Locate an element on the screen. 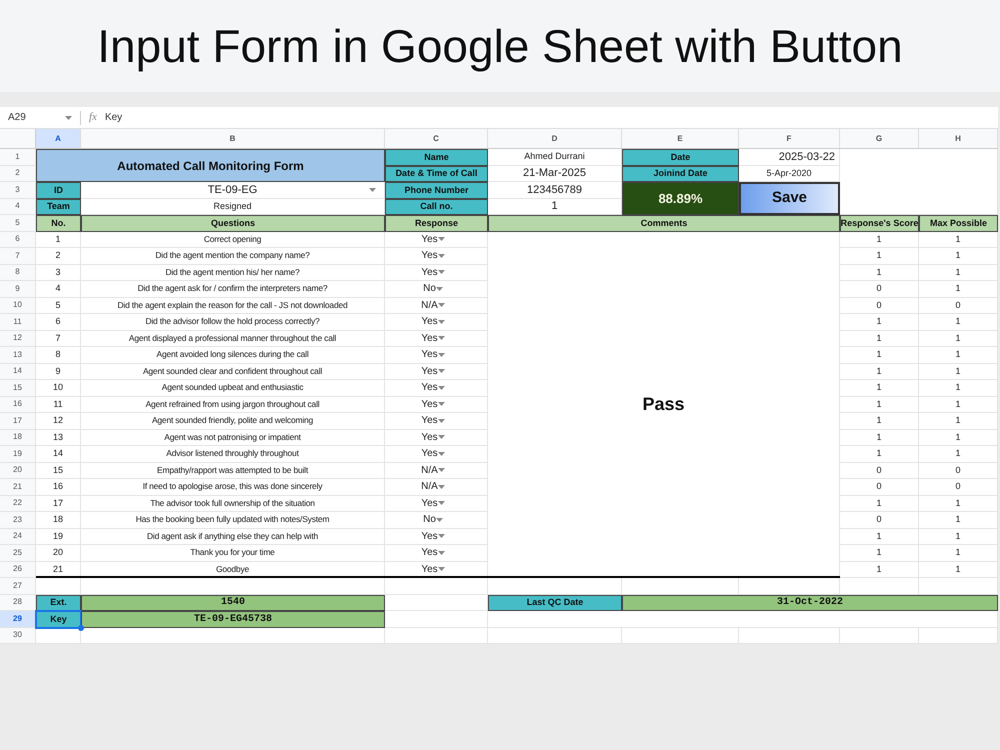  table-cell: Call no. is located at coordinates (436, 206).